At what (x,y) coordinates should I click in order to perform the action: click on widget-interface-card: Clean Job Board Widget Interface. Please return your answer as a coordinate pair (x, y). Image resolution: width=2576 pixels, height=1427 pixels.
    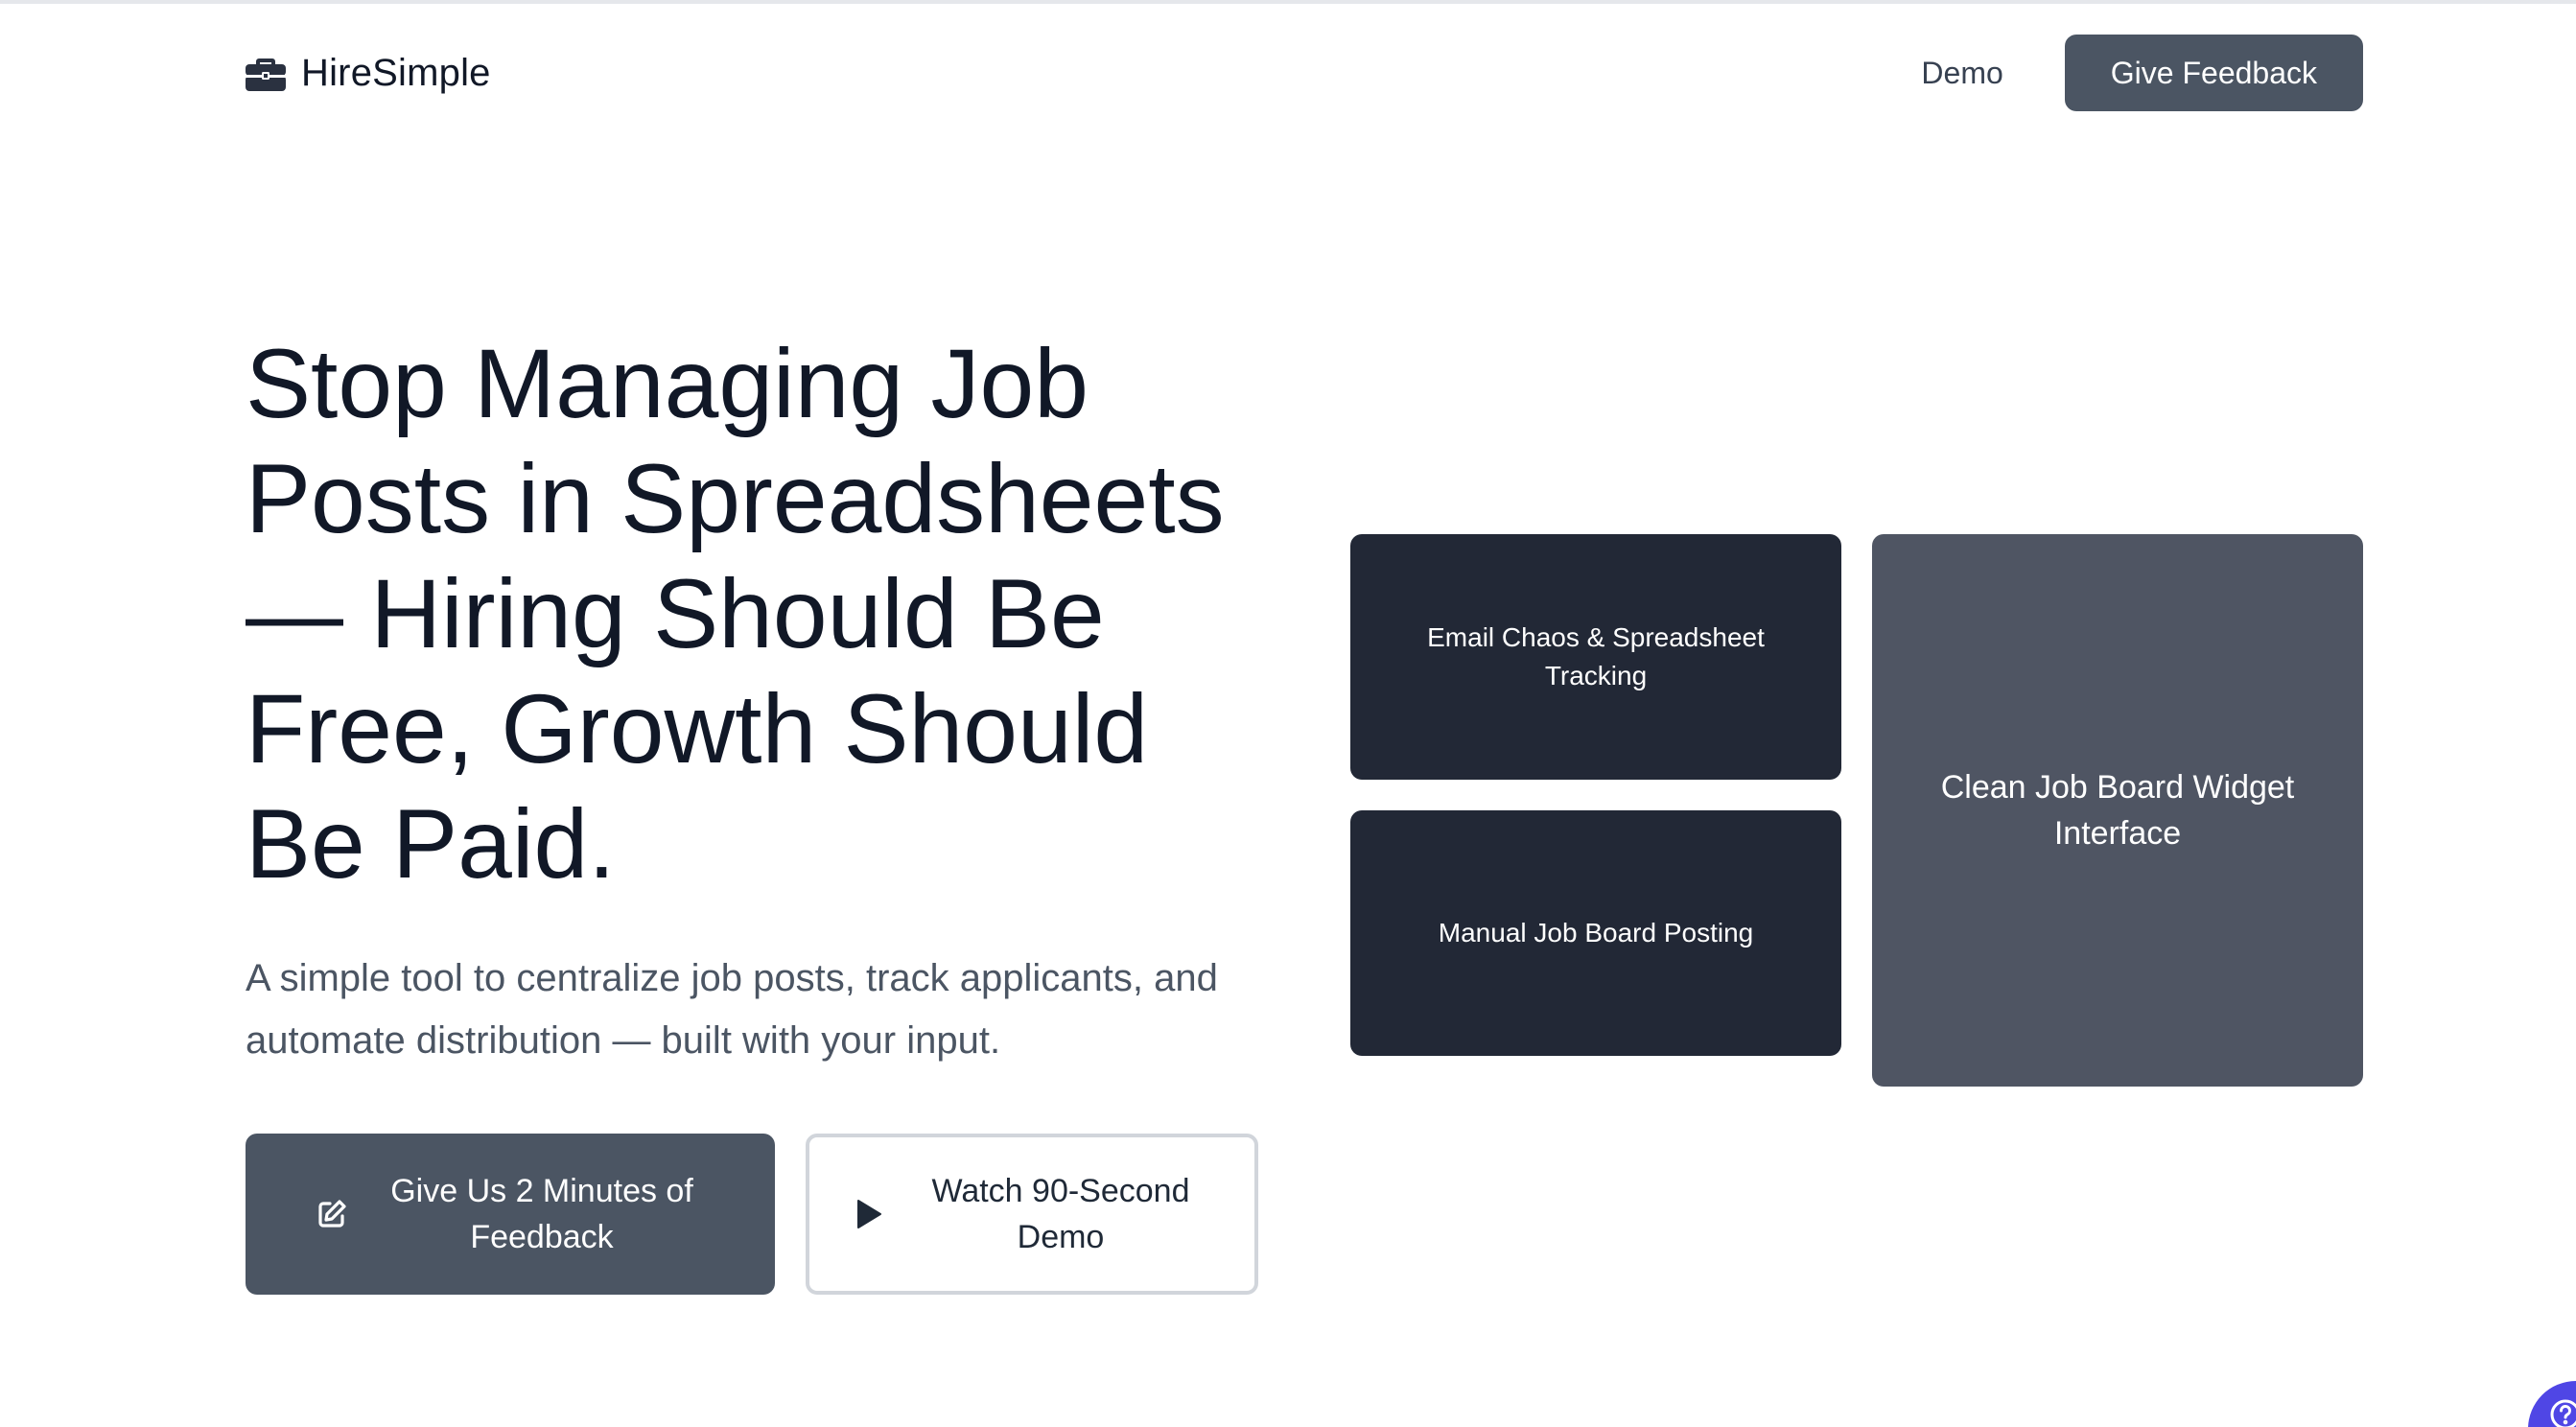
    Looking at the image, I should click on (2117, 810).